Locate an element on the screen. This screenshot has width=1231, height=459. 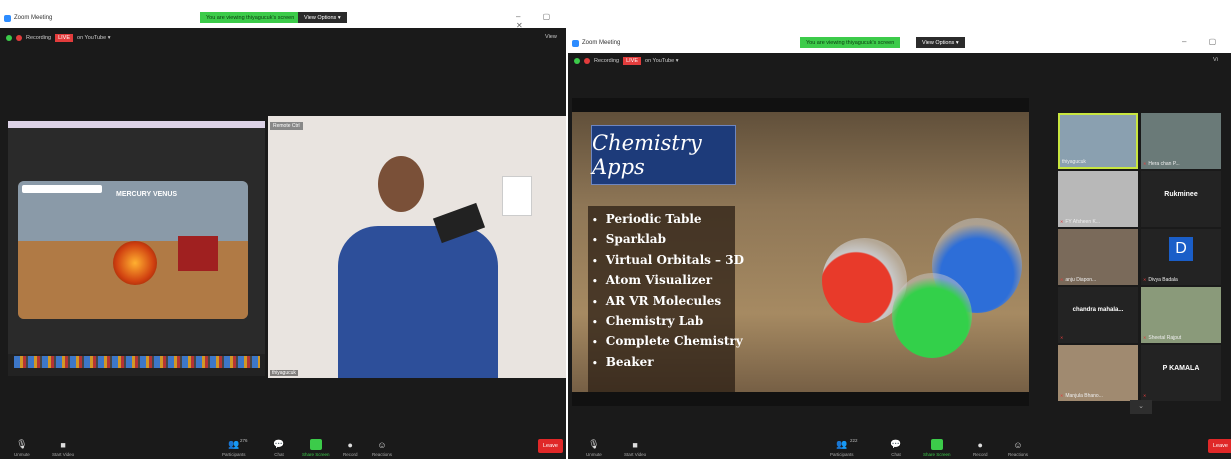
view-button: View is located at coordinates (551, 37).